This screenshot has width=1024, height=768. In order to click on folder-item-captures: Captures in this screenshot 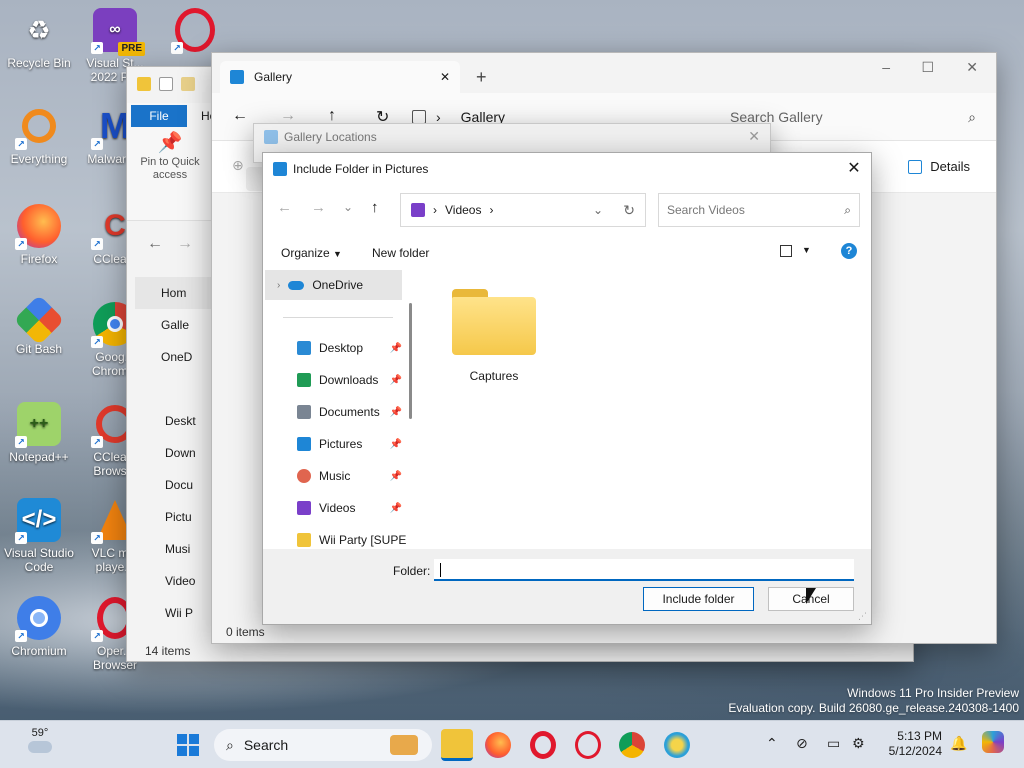, I will do `click(494, 336)`.